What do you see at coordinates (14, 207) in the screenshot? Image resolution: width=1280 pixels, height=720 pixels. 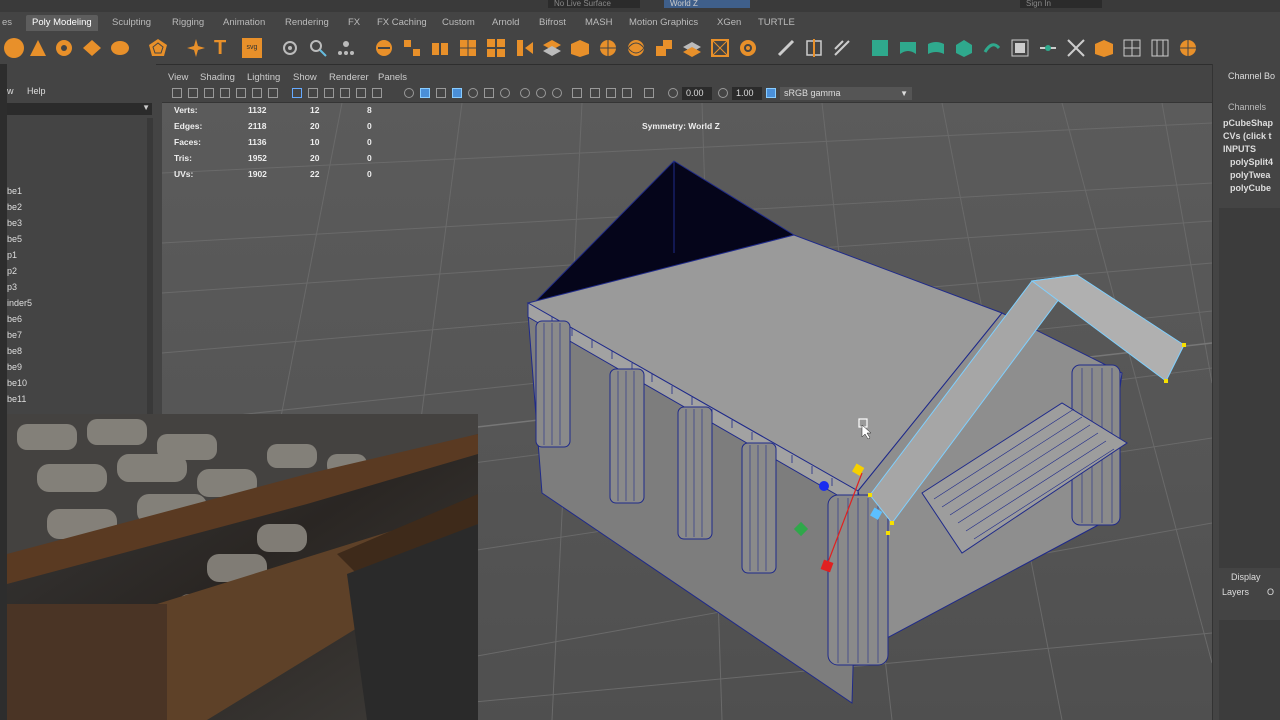 I see `list-item: be2` at bounding box center [14, 207].